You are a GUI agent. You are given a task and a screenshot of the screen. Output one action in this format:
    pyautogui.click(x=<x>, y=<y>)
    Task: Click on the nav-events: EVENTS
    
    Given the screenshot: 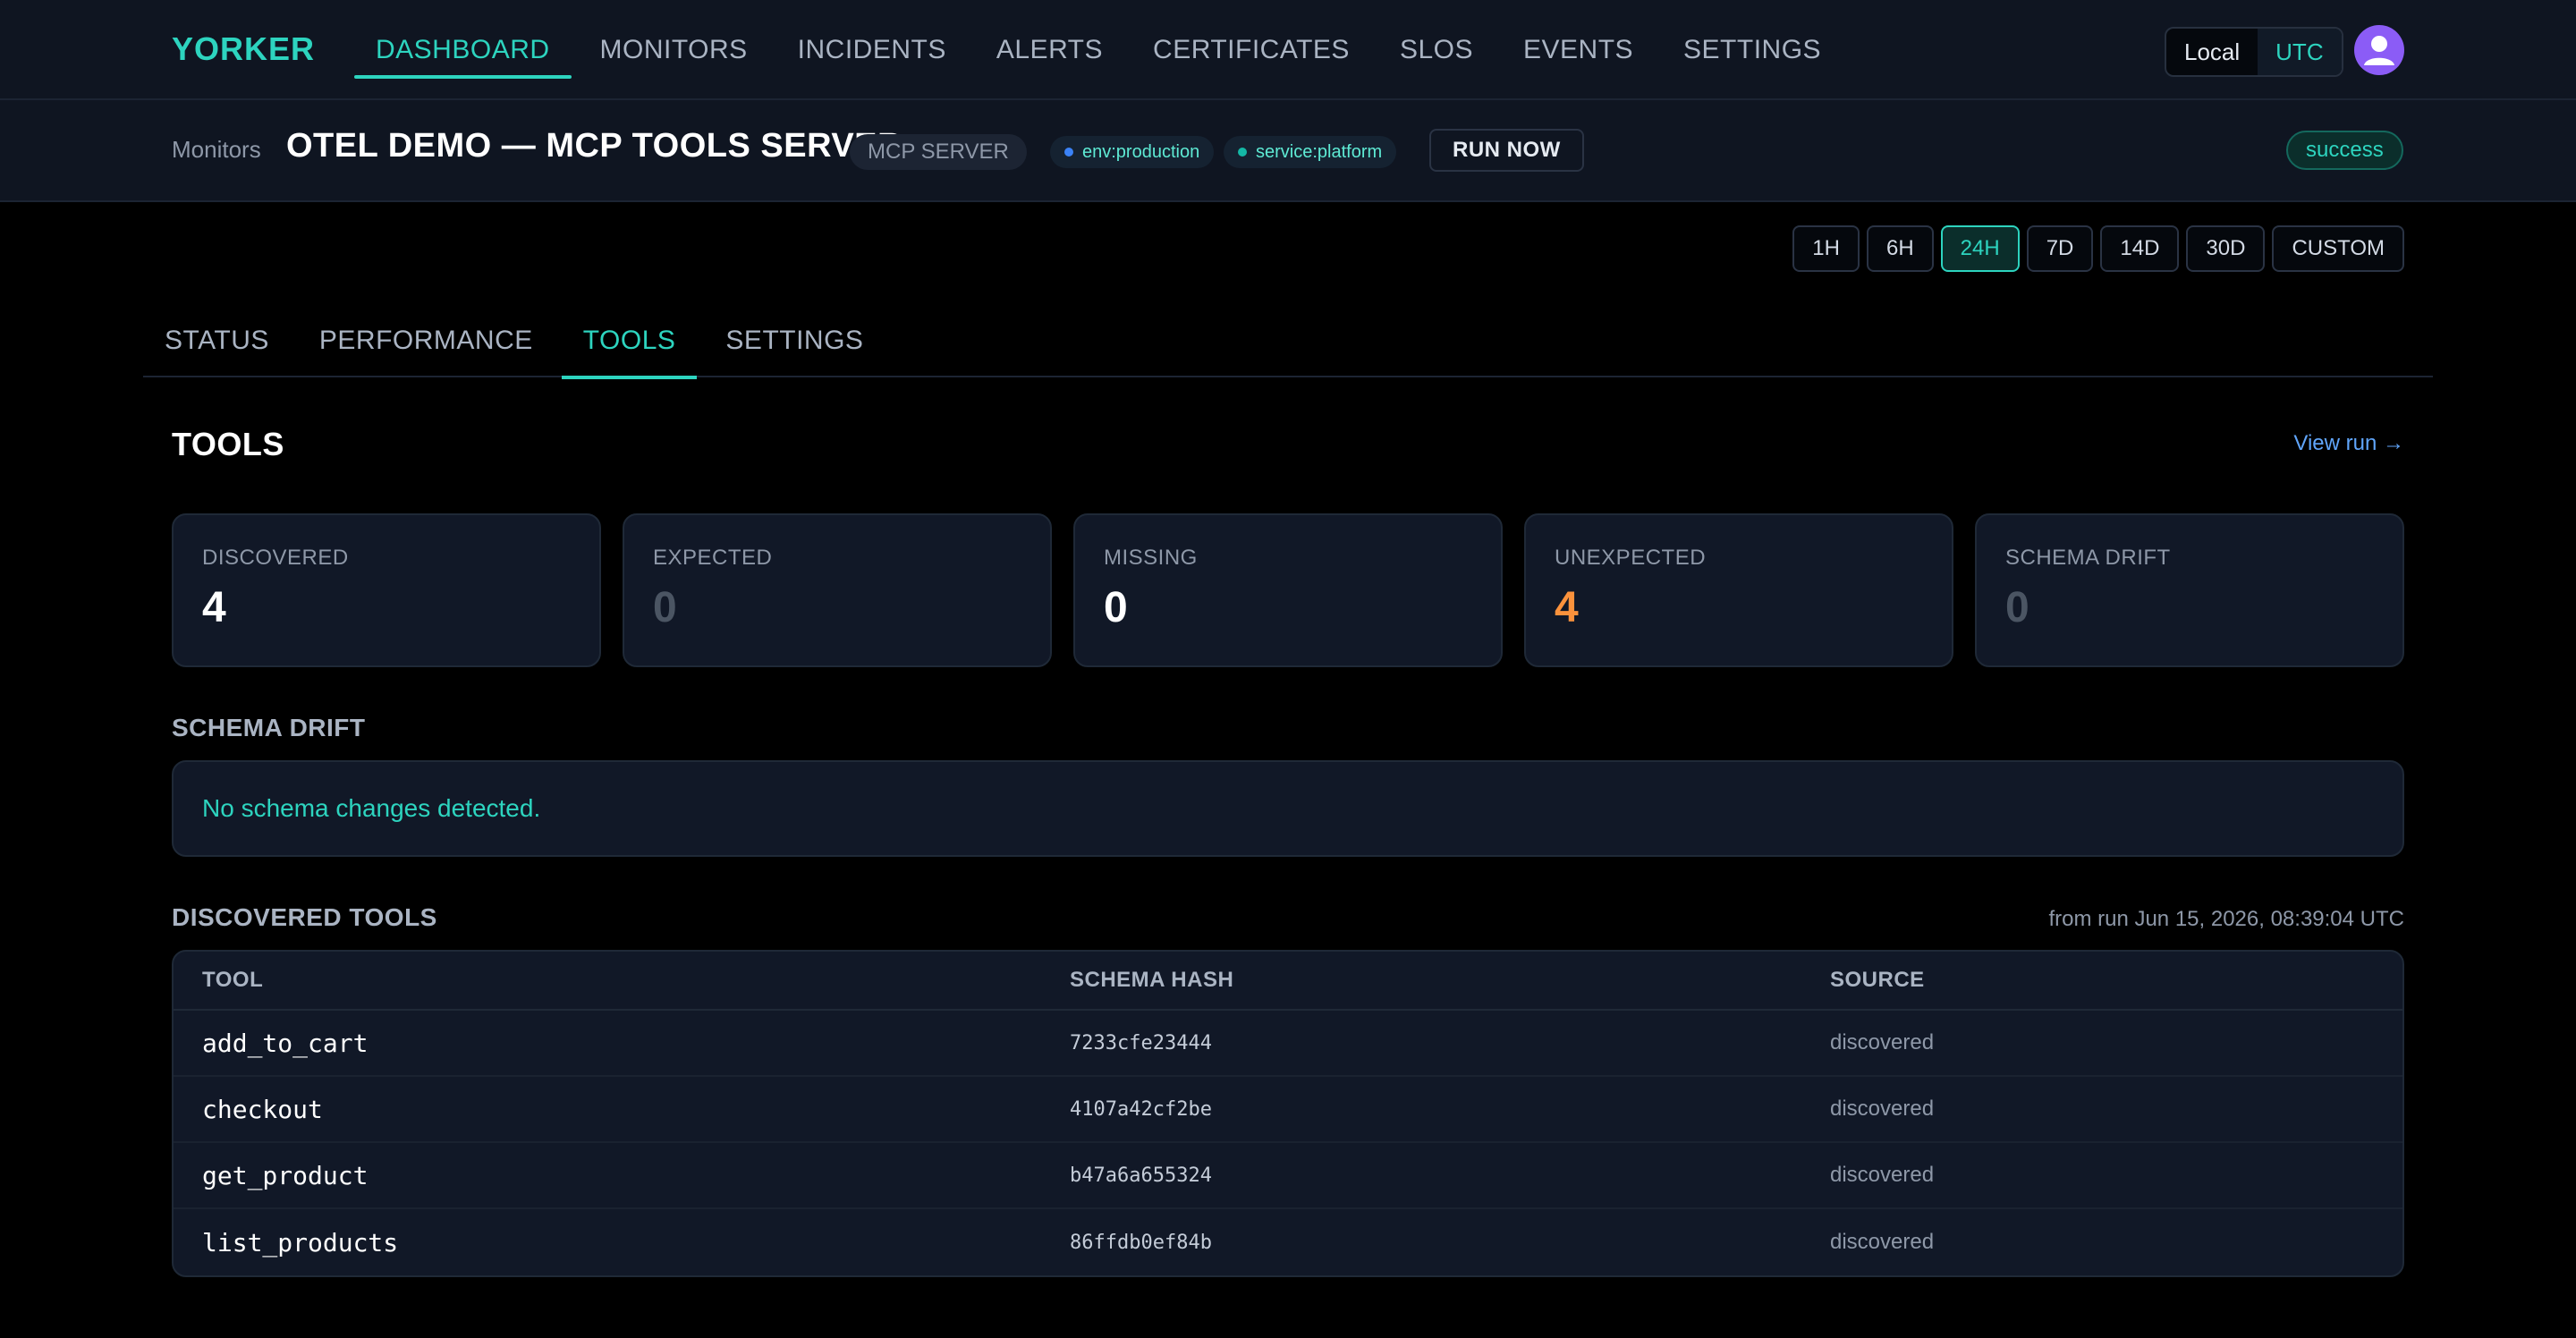 What is the action you would take?
    pyautogui.click(x=1578, y=50)
    